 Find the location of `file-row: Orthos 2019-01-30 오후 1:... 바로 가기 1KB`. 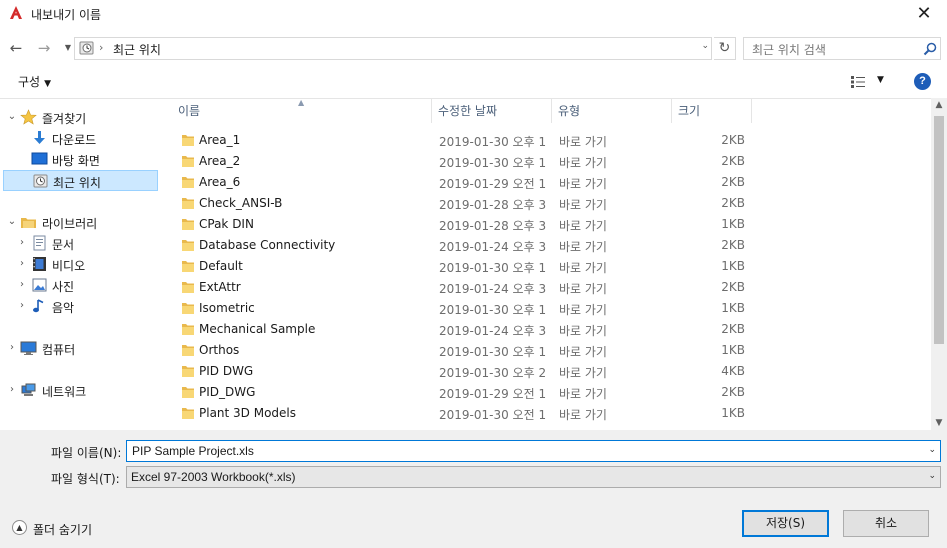

file-row: Orthos 2019-01-30 오후 1:... 바로 가기 1KB is located at coordinates (545, 350).